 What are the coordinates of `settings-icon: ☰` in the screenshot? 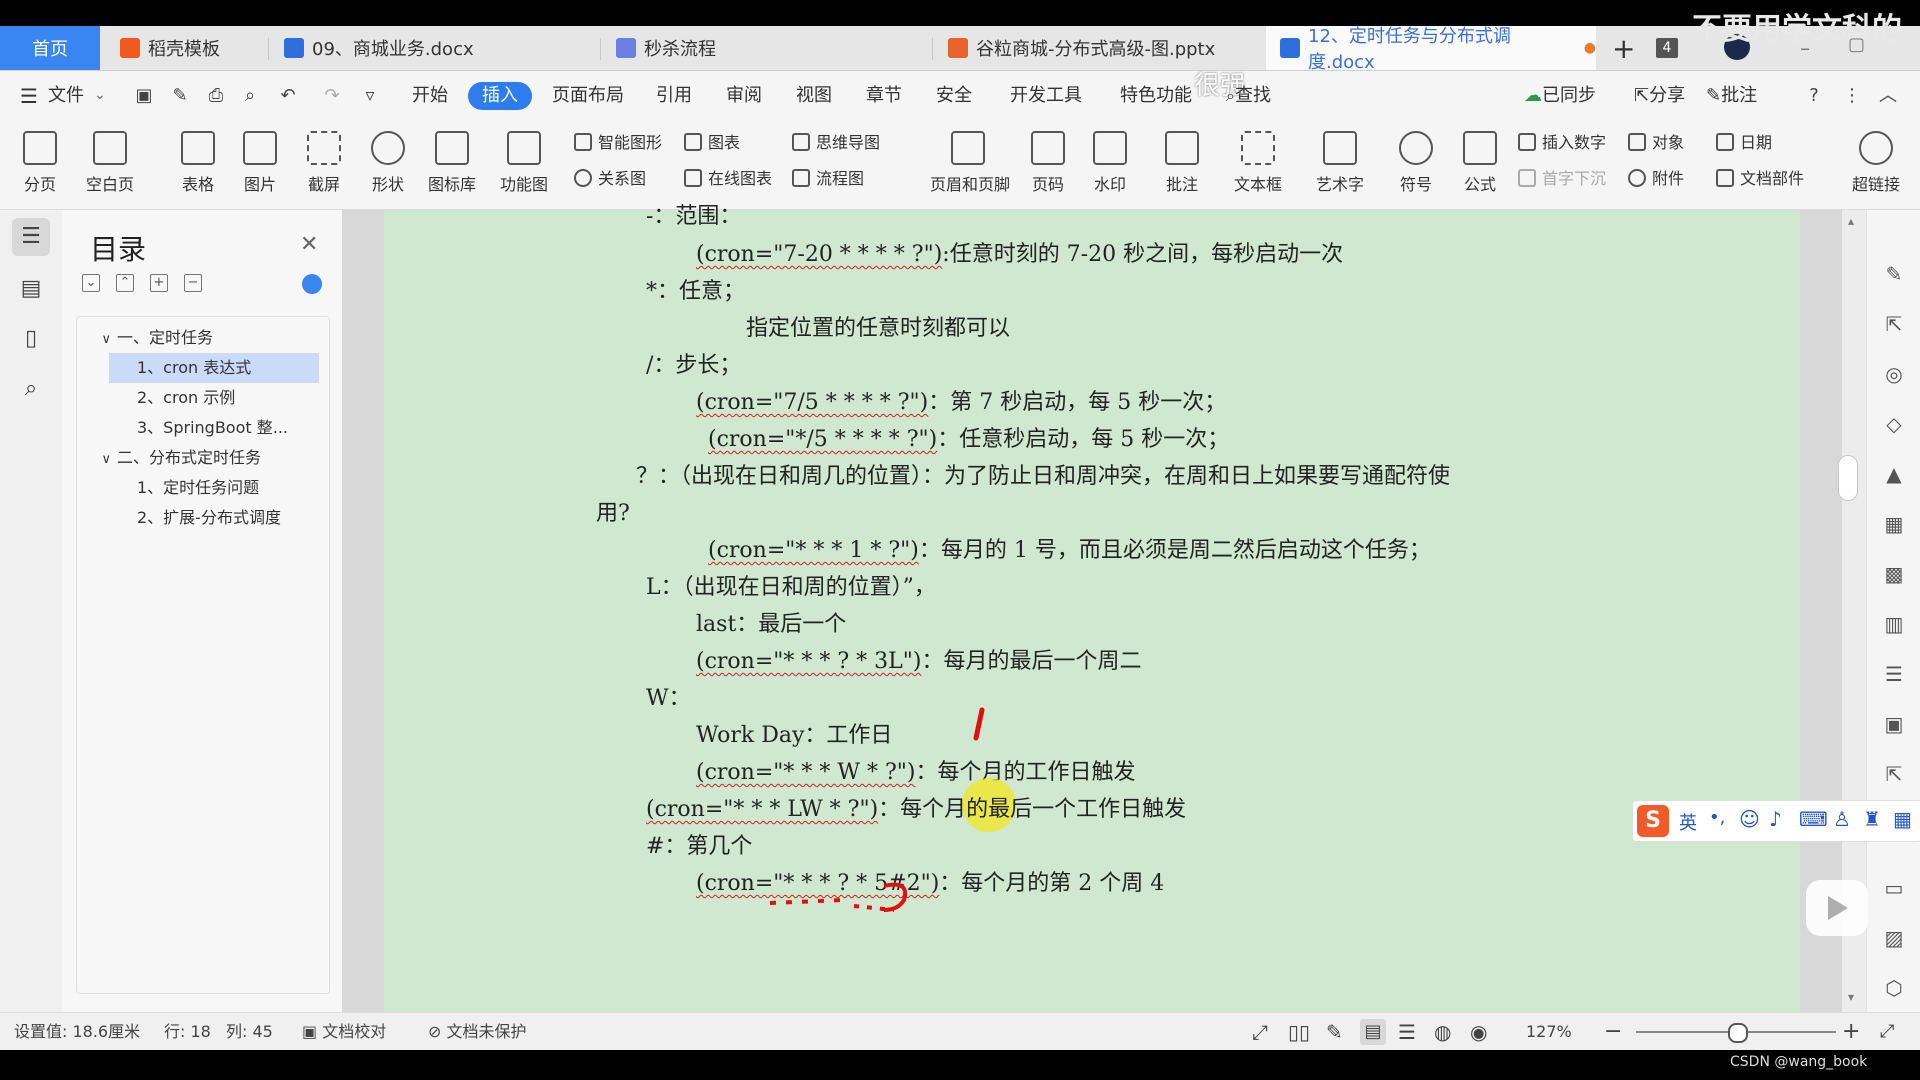 It's located at (1894, 674).